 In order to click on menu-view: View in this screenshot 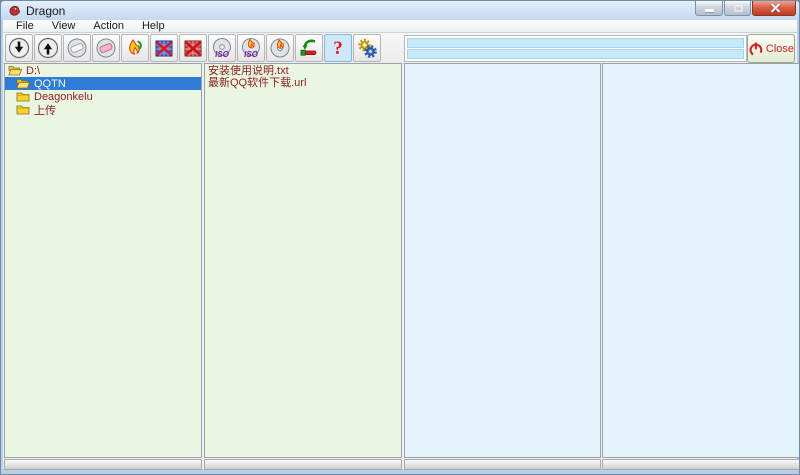, I will do `click(64, 26)`.